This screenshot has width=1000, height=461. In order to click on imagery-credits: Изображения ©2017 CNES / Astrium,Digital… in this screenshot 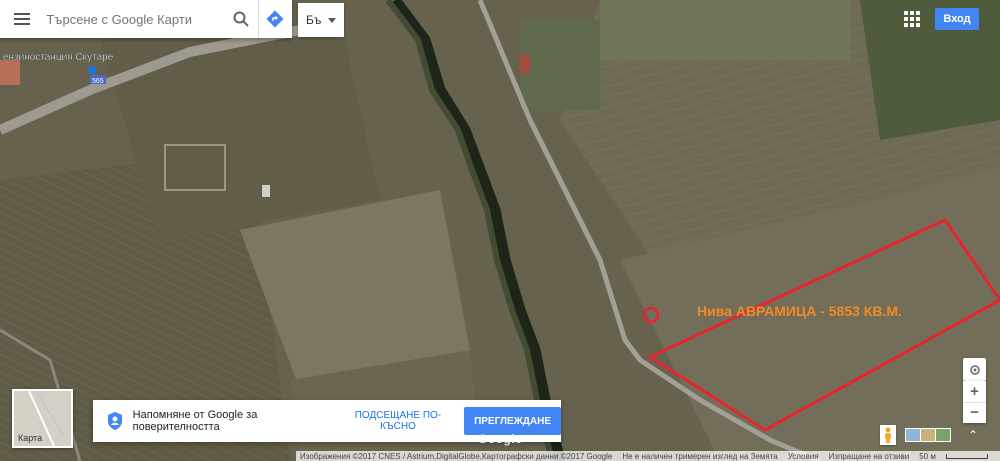, I will do `click(456, 456)`.